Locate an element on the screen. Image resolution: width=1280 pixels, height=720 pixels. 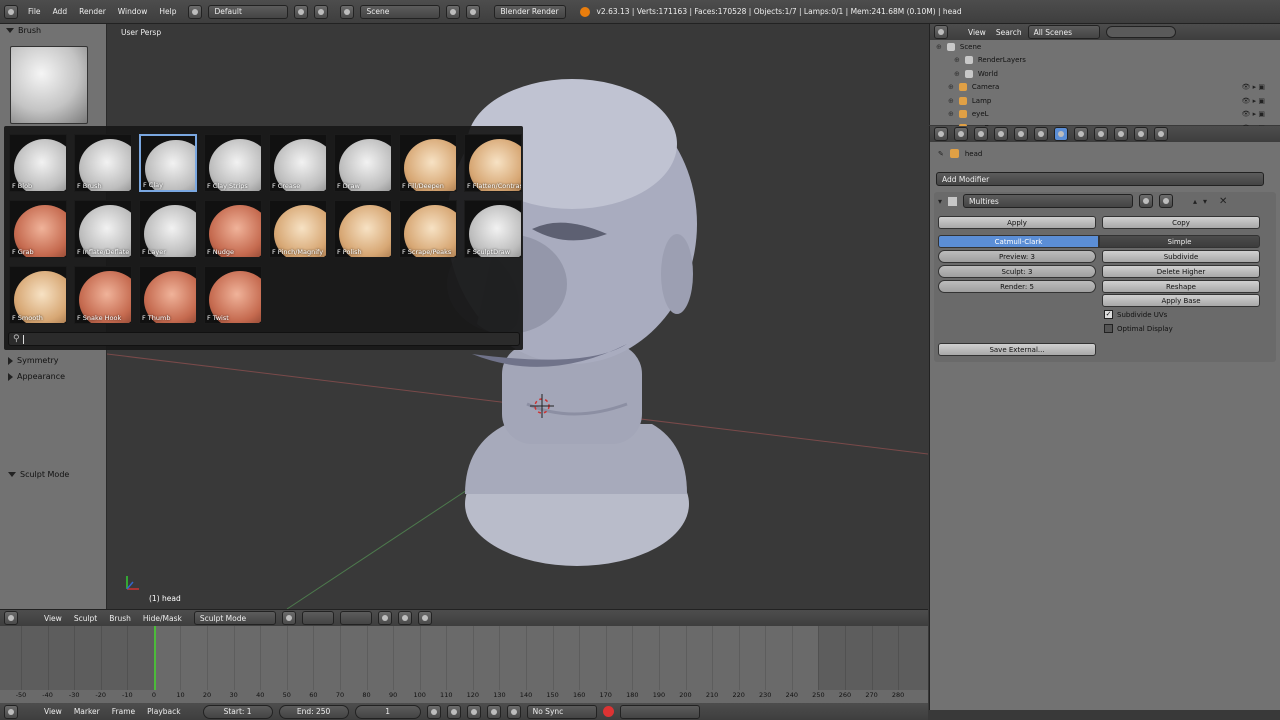
render-levels-field: Render: 5 is located at coordinates (1017, 286).